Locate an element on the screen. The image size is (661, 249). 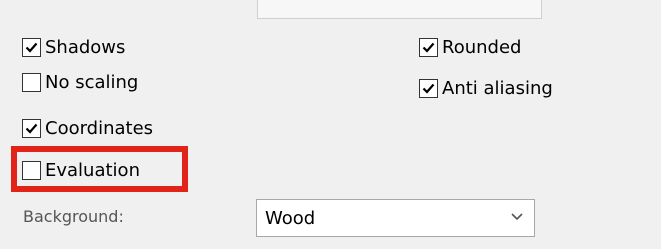
coordinates-checkbox: Coordinates is located at coordinates (87, 128).